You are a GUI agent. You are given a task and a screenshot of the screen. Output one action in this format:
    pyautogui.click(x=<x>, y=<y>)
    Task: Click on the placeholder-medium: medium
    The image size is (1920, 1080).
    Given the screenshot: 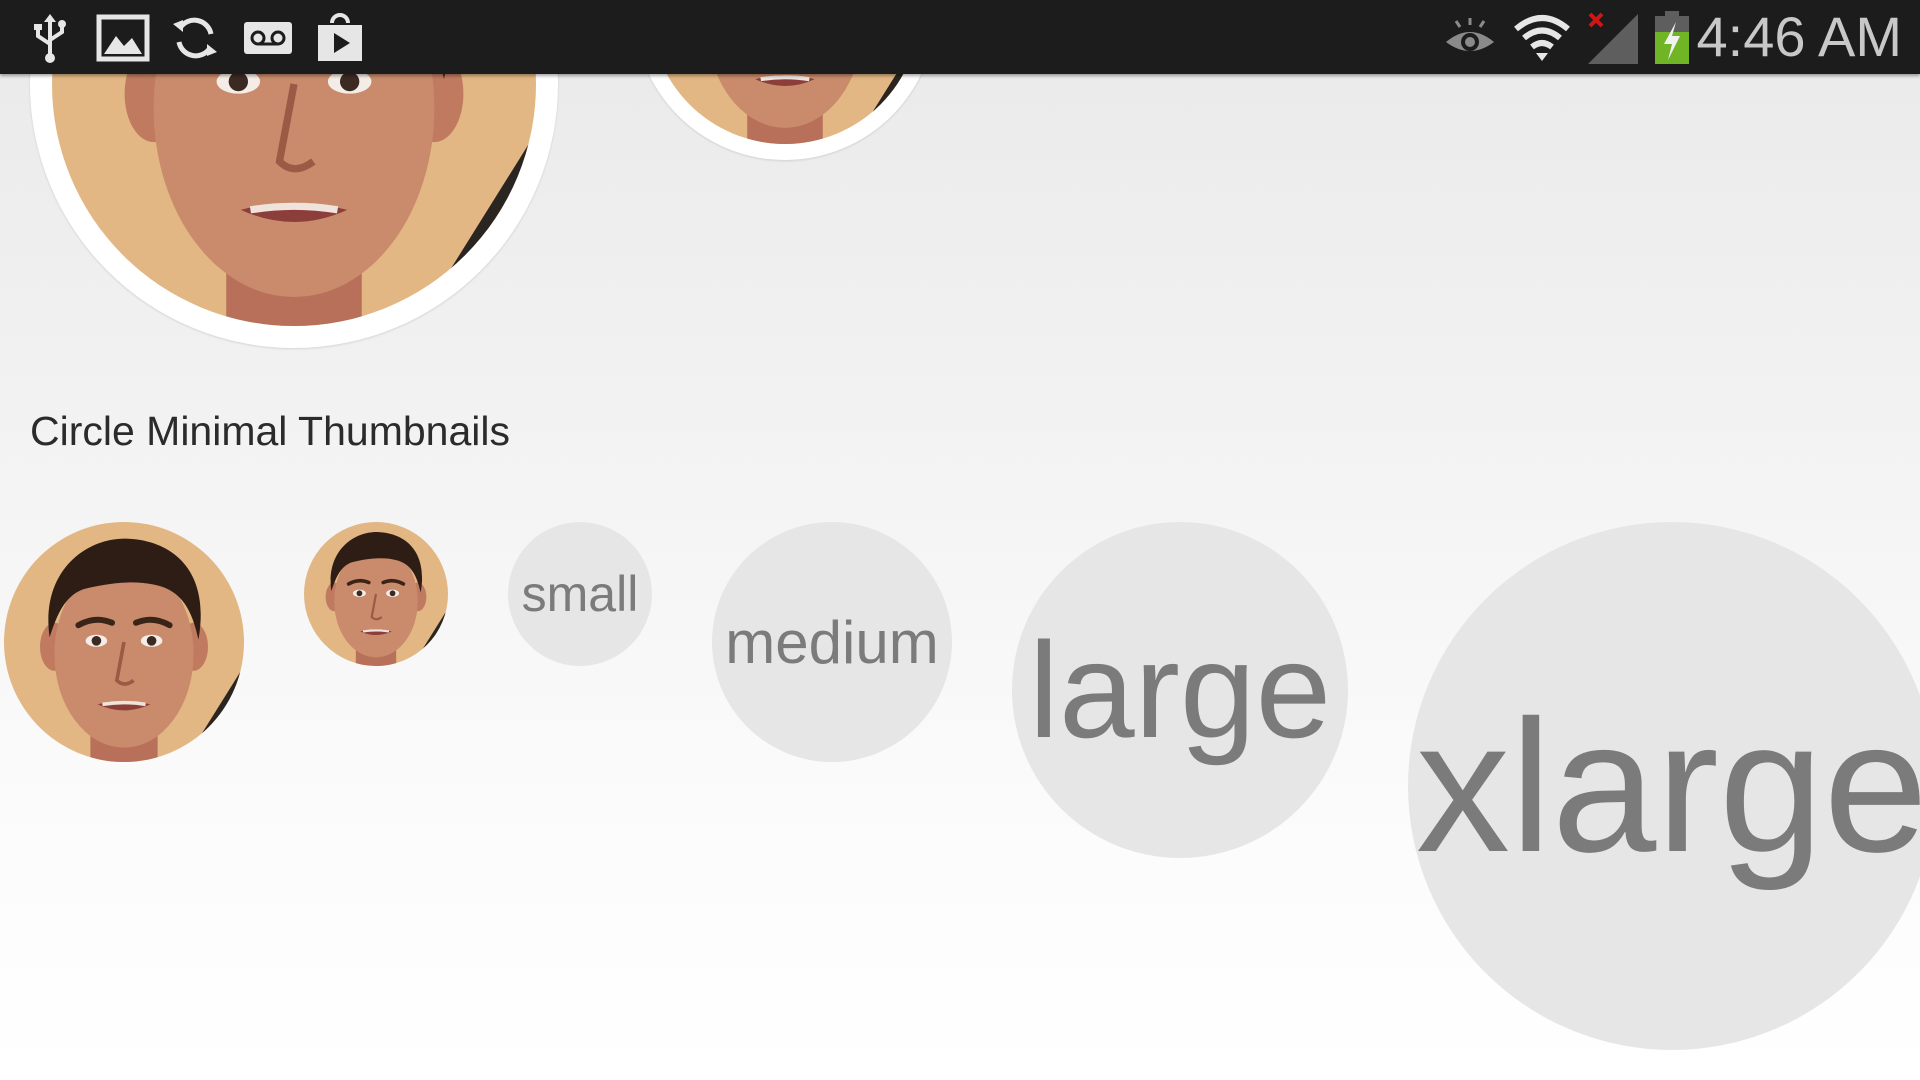 What is the action you would take?
    pyautogui.click(x=832, y=642)
    